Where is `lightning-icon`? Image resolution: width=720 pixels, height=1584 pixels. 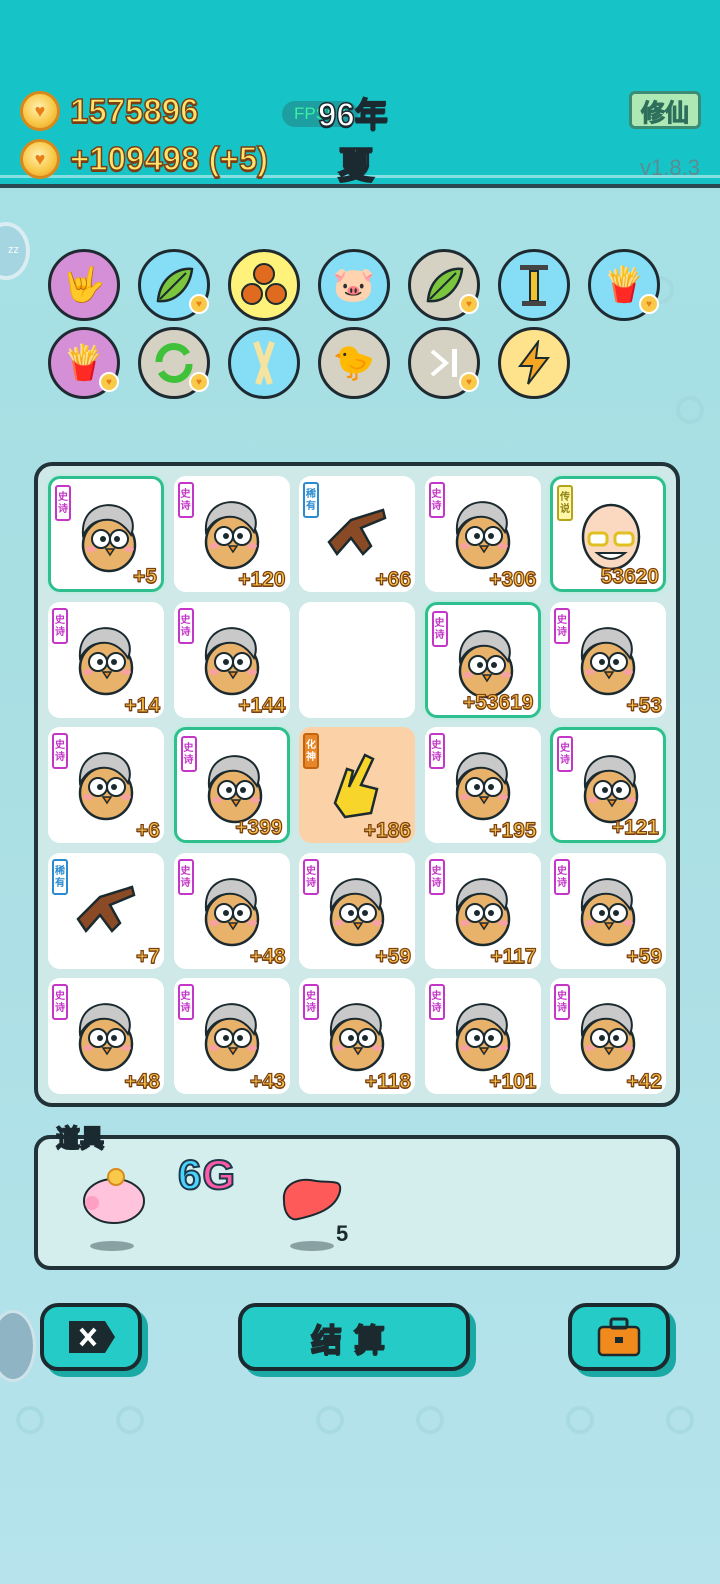 lightning-icon is located at coordinates (534, 363).